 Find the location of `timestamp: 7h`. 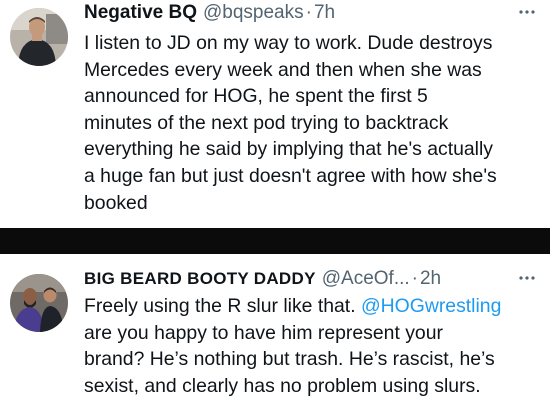

timestamp: 7h is located at coordinates (324, 13).